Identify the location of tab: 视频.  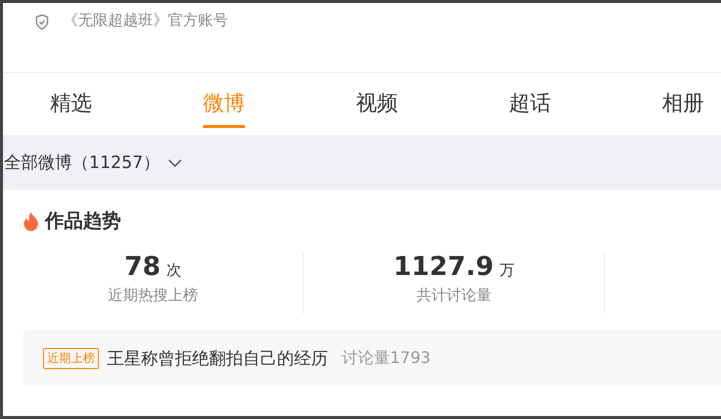
(377, 108).